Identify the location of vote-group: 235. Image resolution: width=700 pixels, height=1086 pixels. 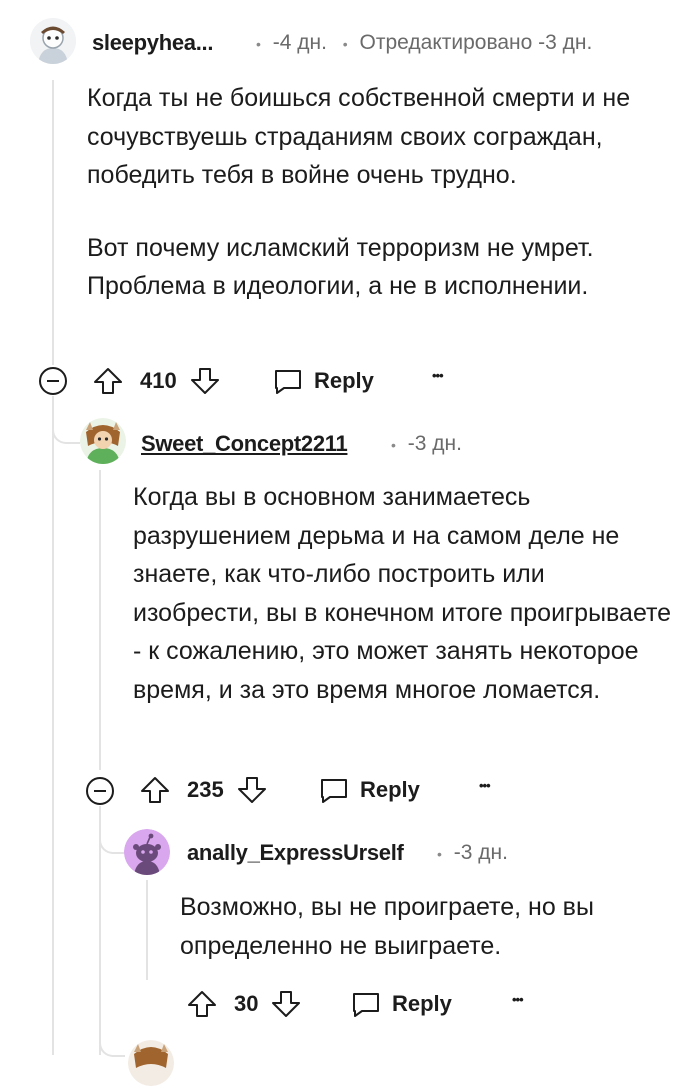
(203, 790).